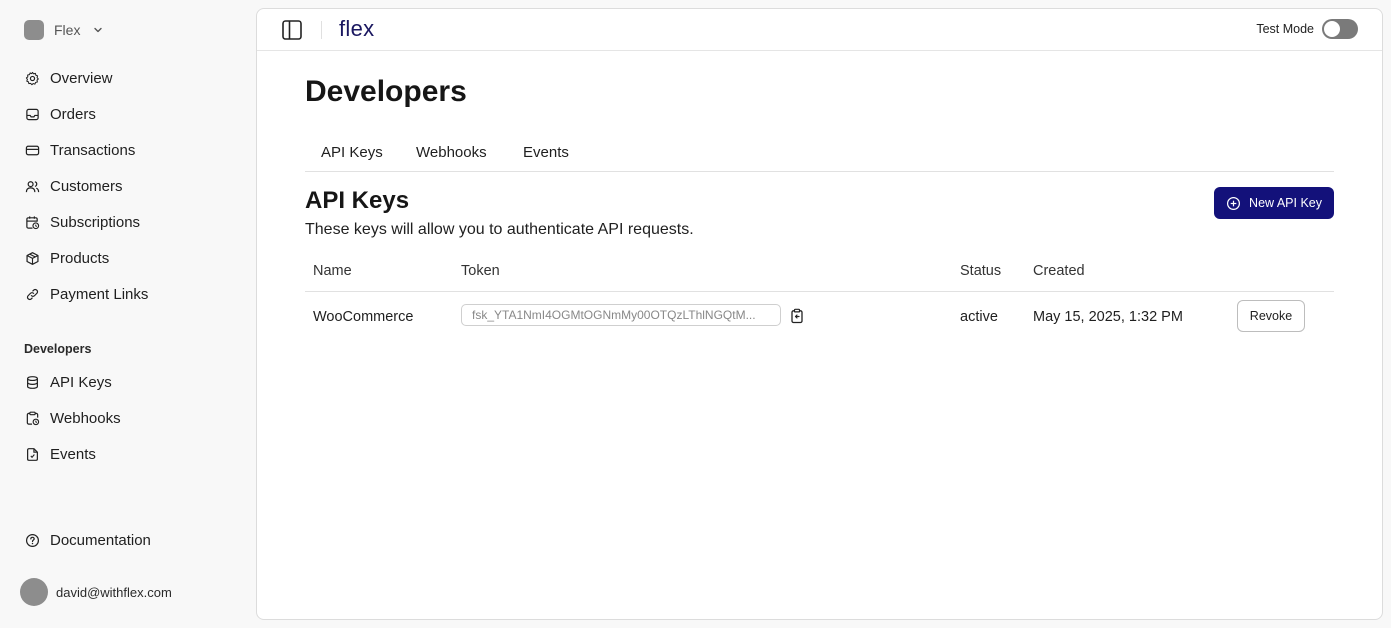 The height and width of the screenshot is (628, 1391). Describe the element at coordinates (292, 30) in the screenshot. I see `sidebar-toggle-icon` at that location.